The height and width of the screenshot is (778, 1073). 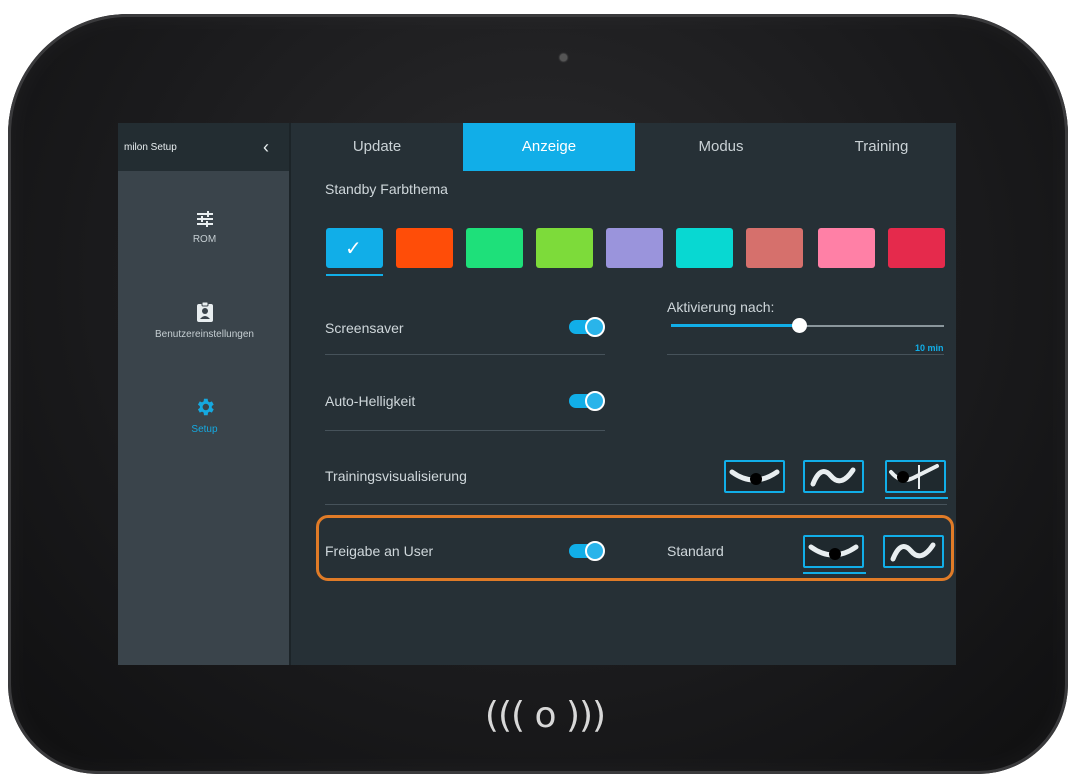 I want to click on sidebar-item-label: ROM, so click(x=204, y=239).